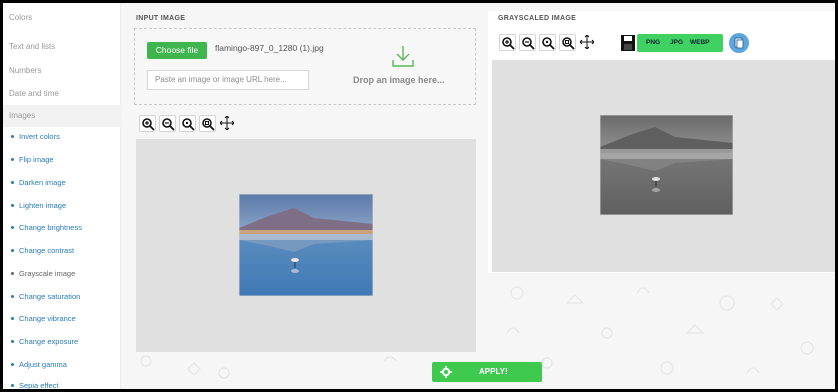 This screenshot has height=392, width=838. I want to click on download-format-button: PNG JPG WEBP, so click(680, 43).